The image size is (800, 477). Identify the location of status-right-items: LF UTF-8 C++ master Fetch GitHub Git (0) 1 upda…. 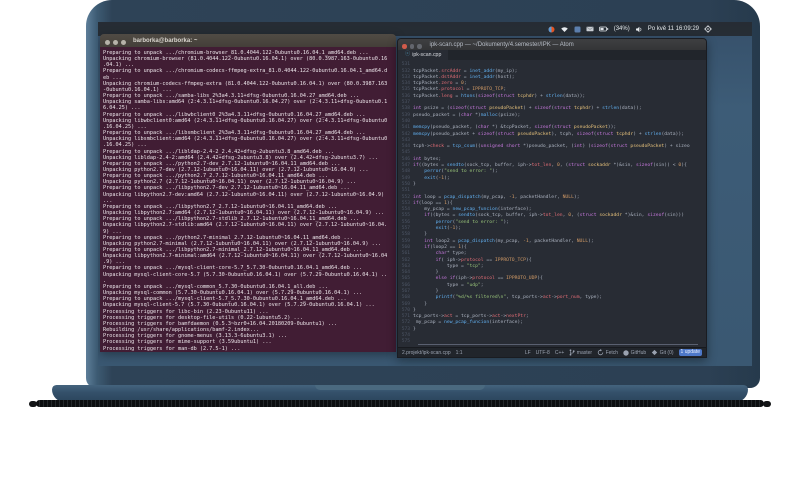
(613, 352).